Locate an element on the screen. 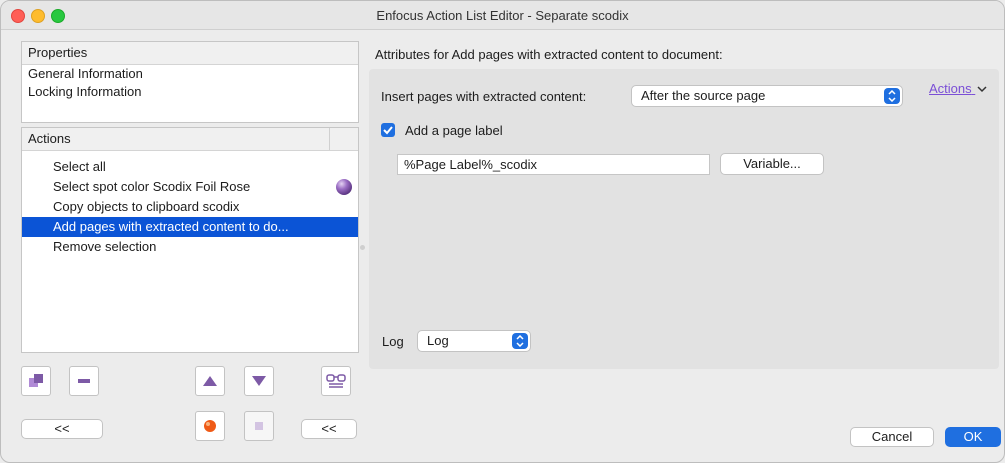  action-item-select-spot-color: Select spot color Scodix Foil Rose is located at coordinates (190, 187).